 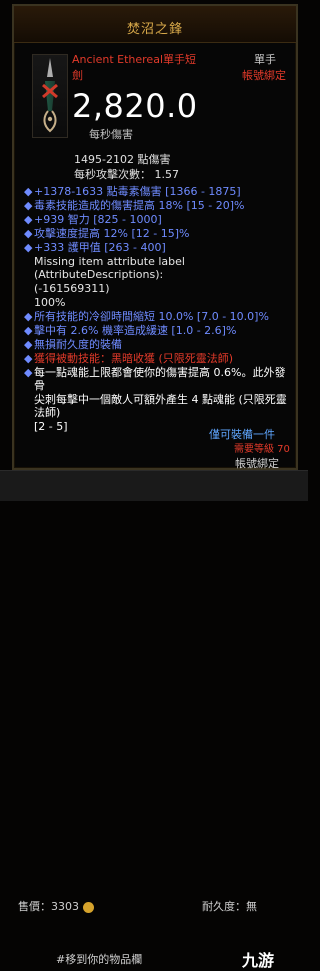 I want to click on item-title: 焚沼之鋒, so click(x=154, y=29).